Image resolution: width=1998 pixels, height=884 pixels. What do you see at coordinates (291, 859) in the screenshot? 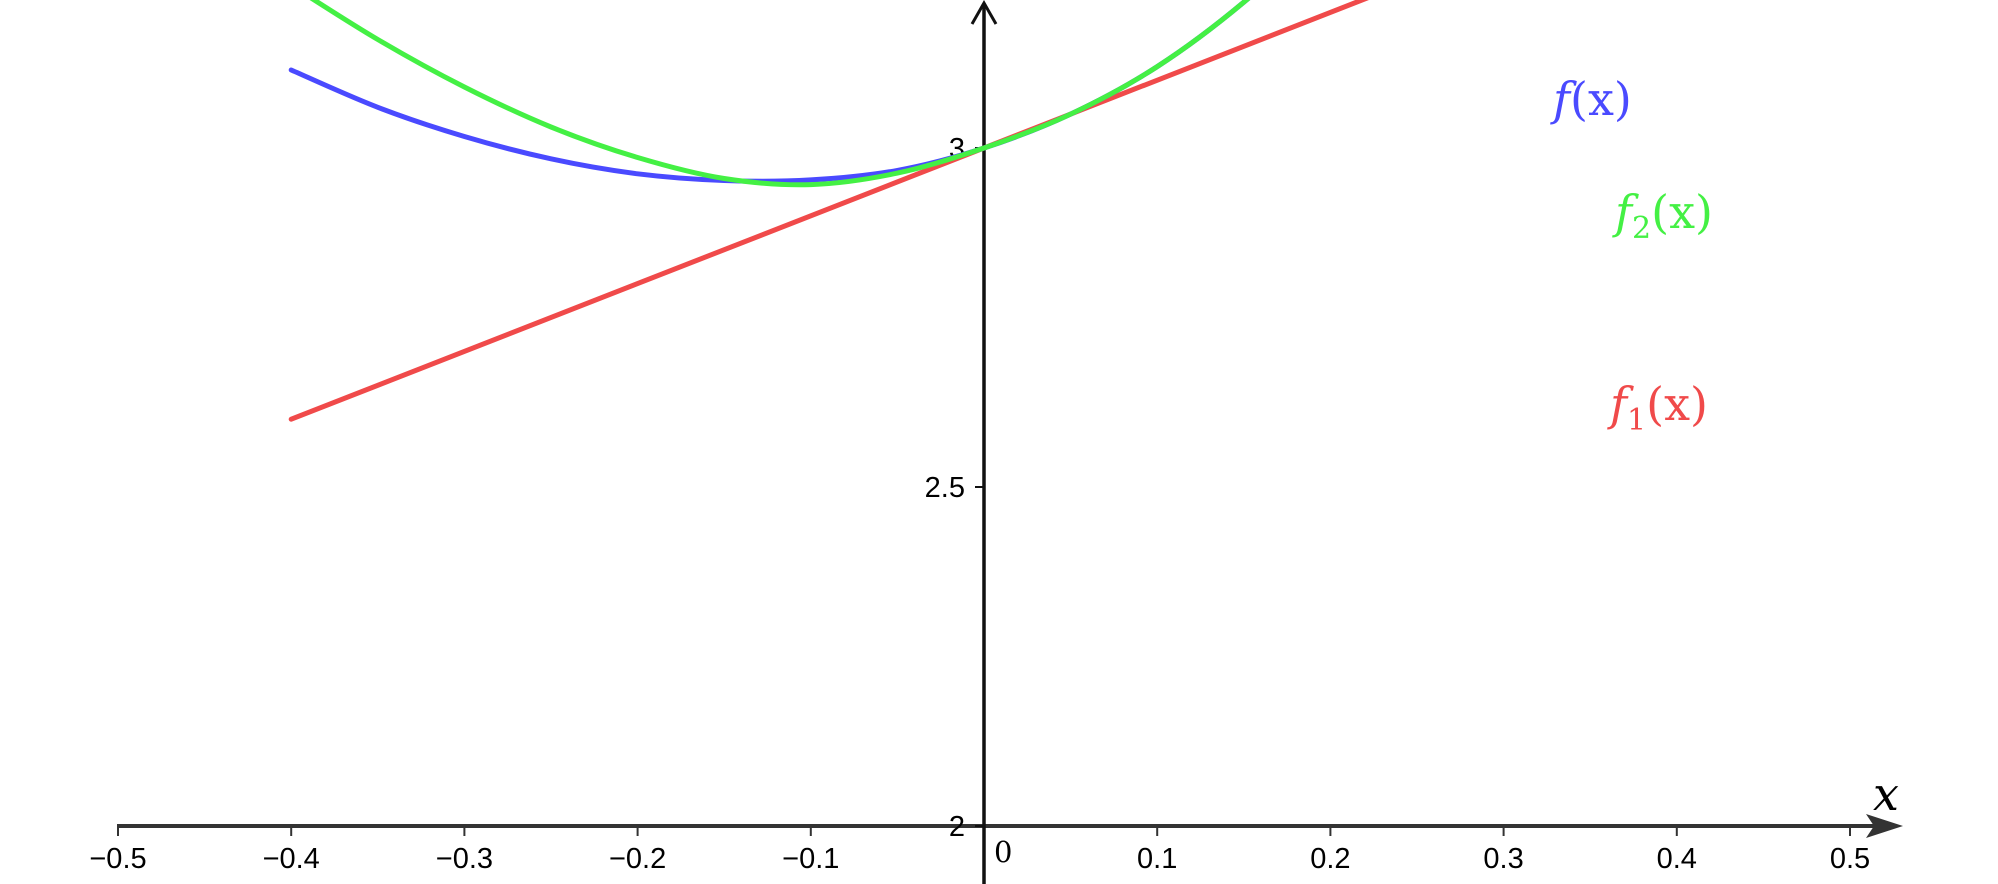
I see `x-tick-label: −0.4` at bounding box center [291, 859].